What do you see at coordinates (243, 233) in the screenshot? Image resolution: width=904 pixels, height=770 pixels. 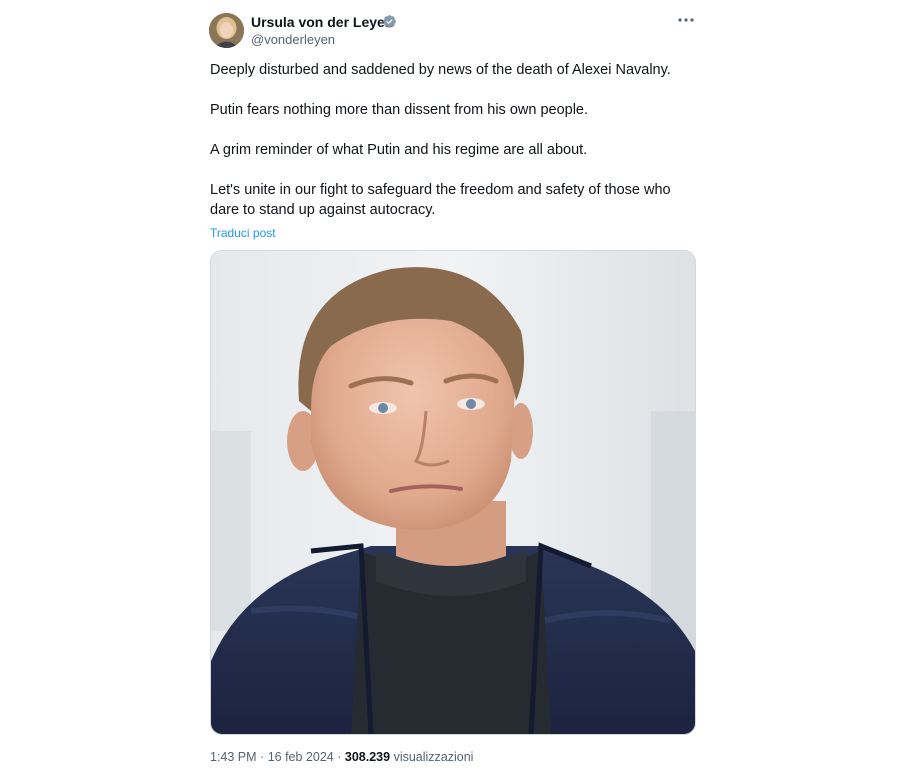 I see `translate-post-link: Traduci post` at bounding box center [243, 233].